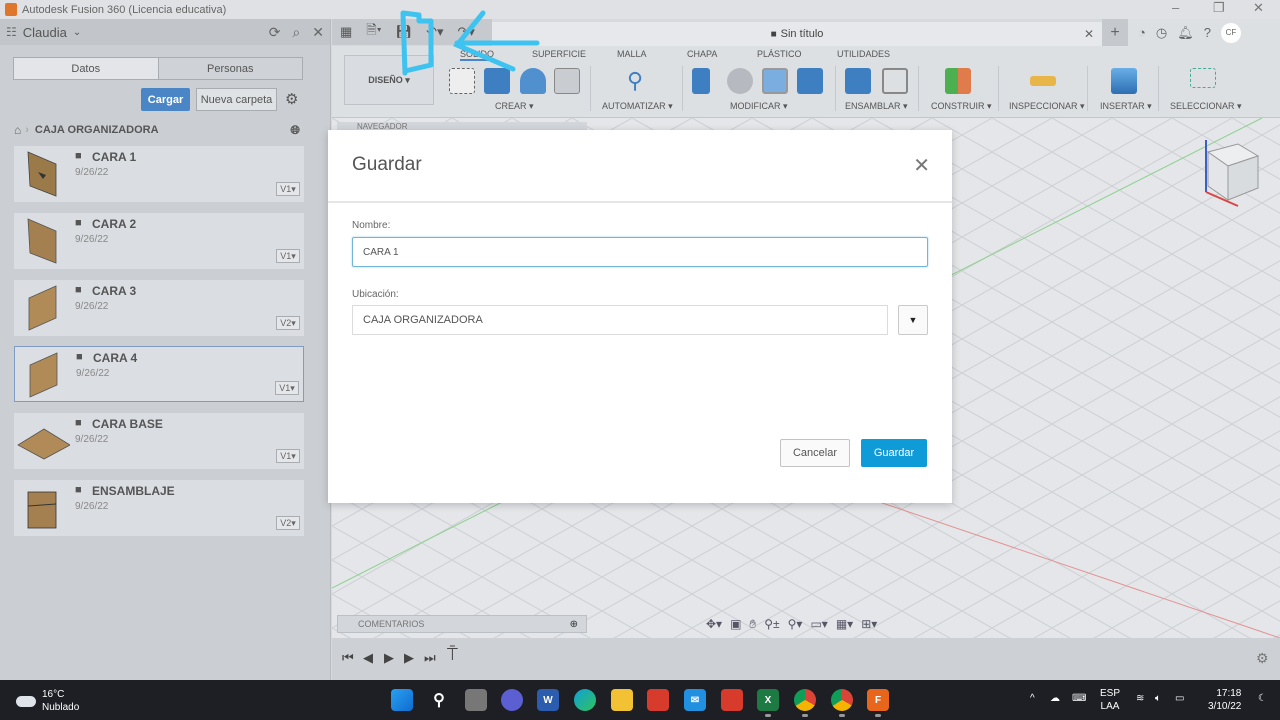 Image resolution: width=1280 pixels, height=720 pixels. Describe the element at coordinates (434, 32) in the screenshot. I see `undo-icon: ↶▾` at that location.